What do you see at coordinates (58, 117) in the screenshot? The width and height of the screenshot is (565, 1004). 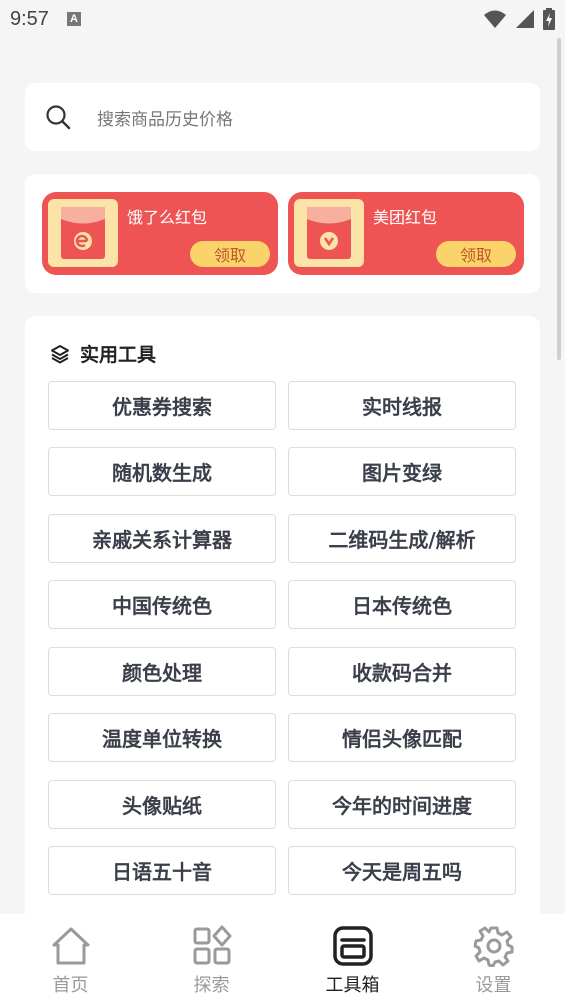 I see `search-icon` at bounding box center [58, 117].